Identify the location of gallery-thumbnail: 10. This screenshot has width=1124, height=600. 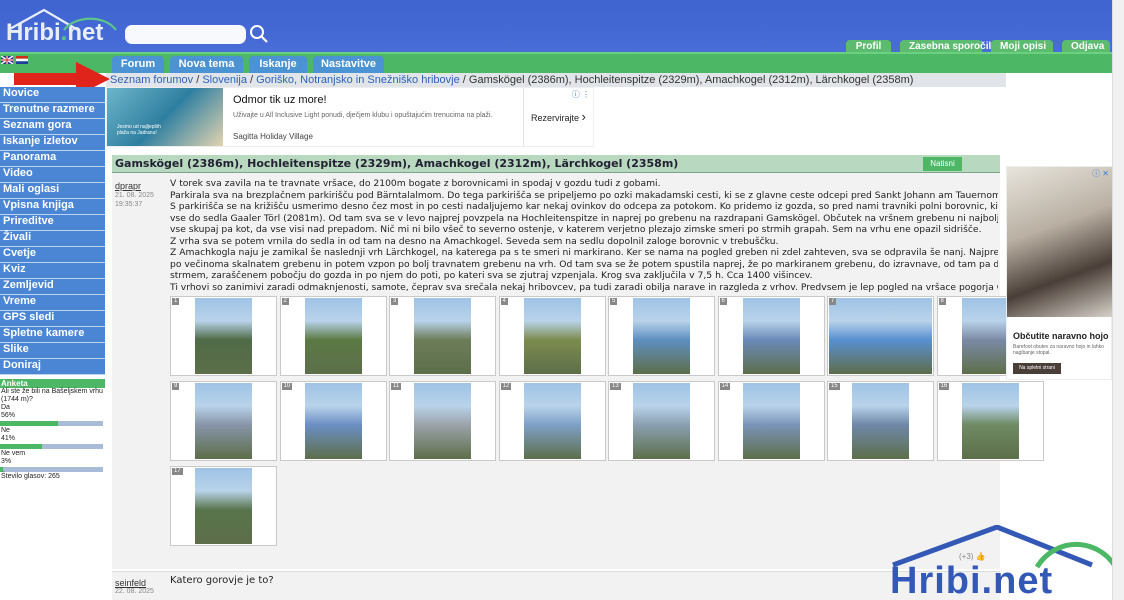
(333, 421).